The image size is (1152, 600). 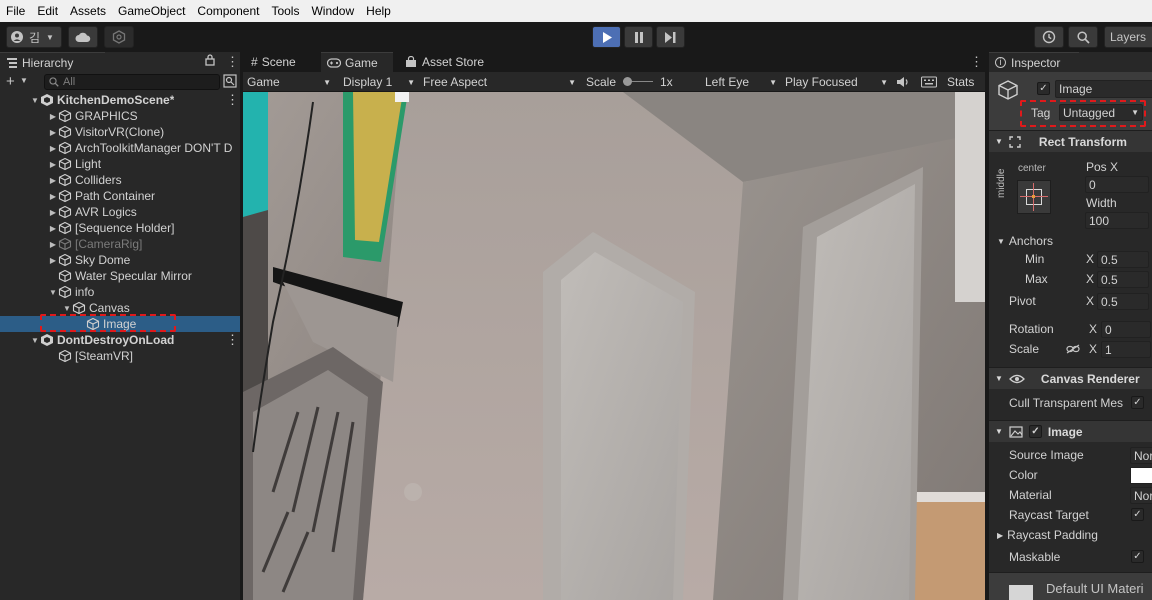 What do you see at coordinates (960, 82) in the screenshot?
I see `stats-button: Stats` at bounding box center [960, 82].